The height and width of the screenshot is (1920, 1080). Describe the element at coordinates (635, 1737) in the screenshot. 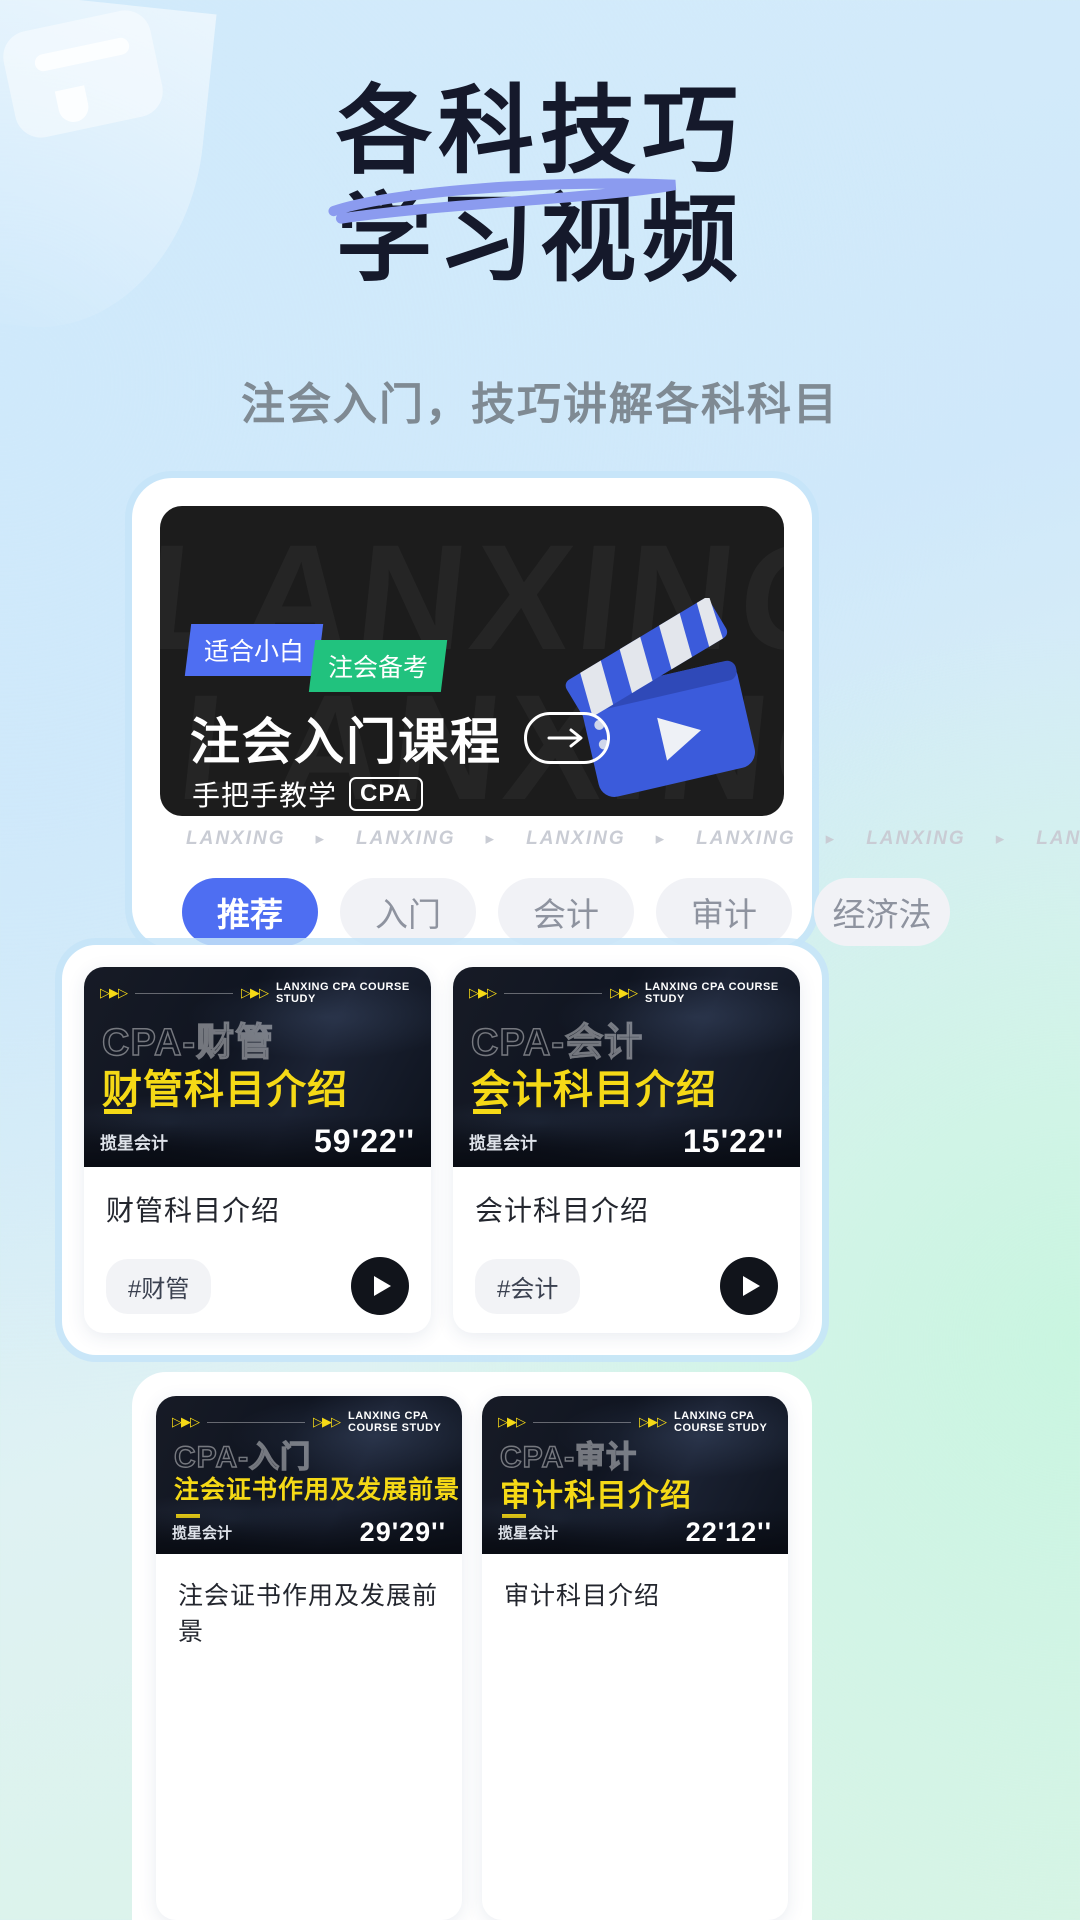

I see `video-card-body: 审计科目介绍` at that location.